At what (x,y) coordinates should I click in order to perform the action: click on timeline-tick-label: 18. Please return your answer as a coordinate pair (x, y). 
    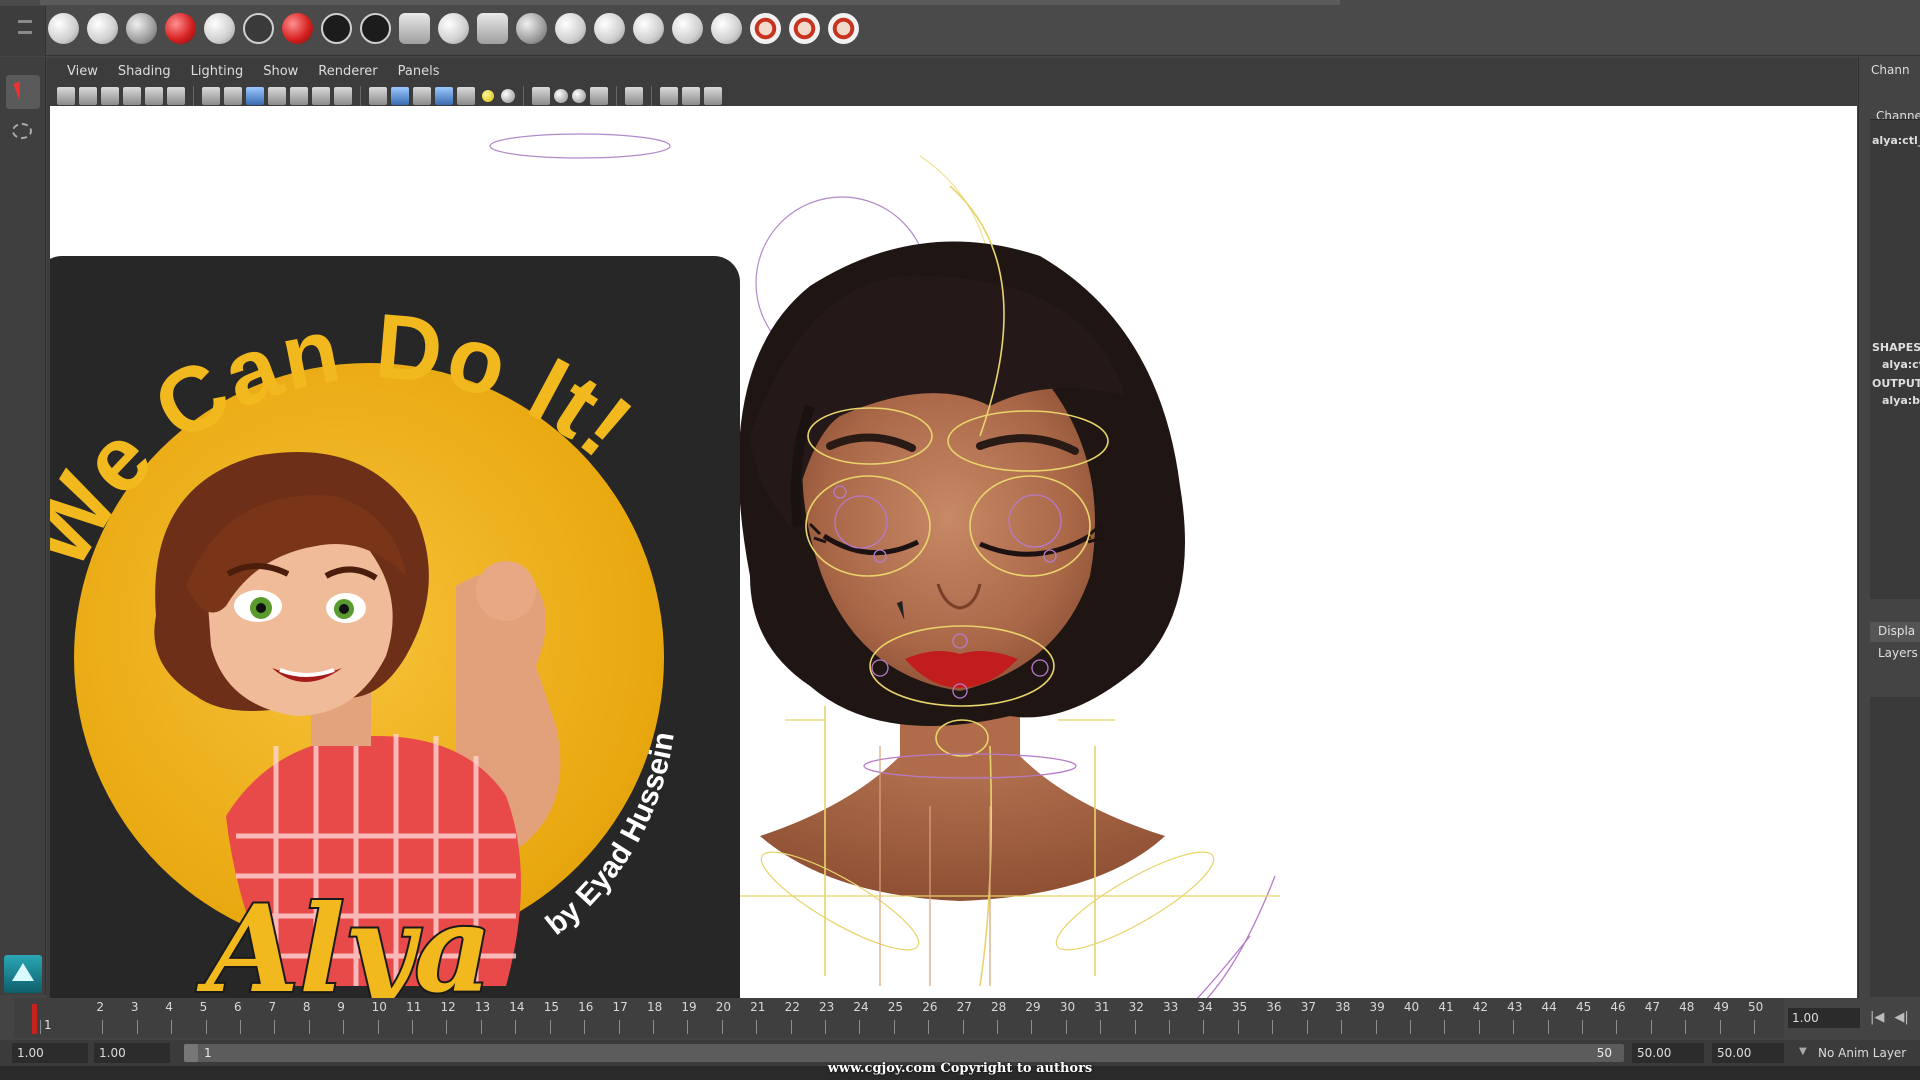
    Looking at the image, I should click on (654, 1007).